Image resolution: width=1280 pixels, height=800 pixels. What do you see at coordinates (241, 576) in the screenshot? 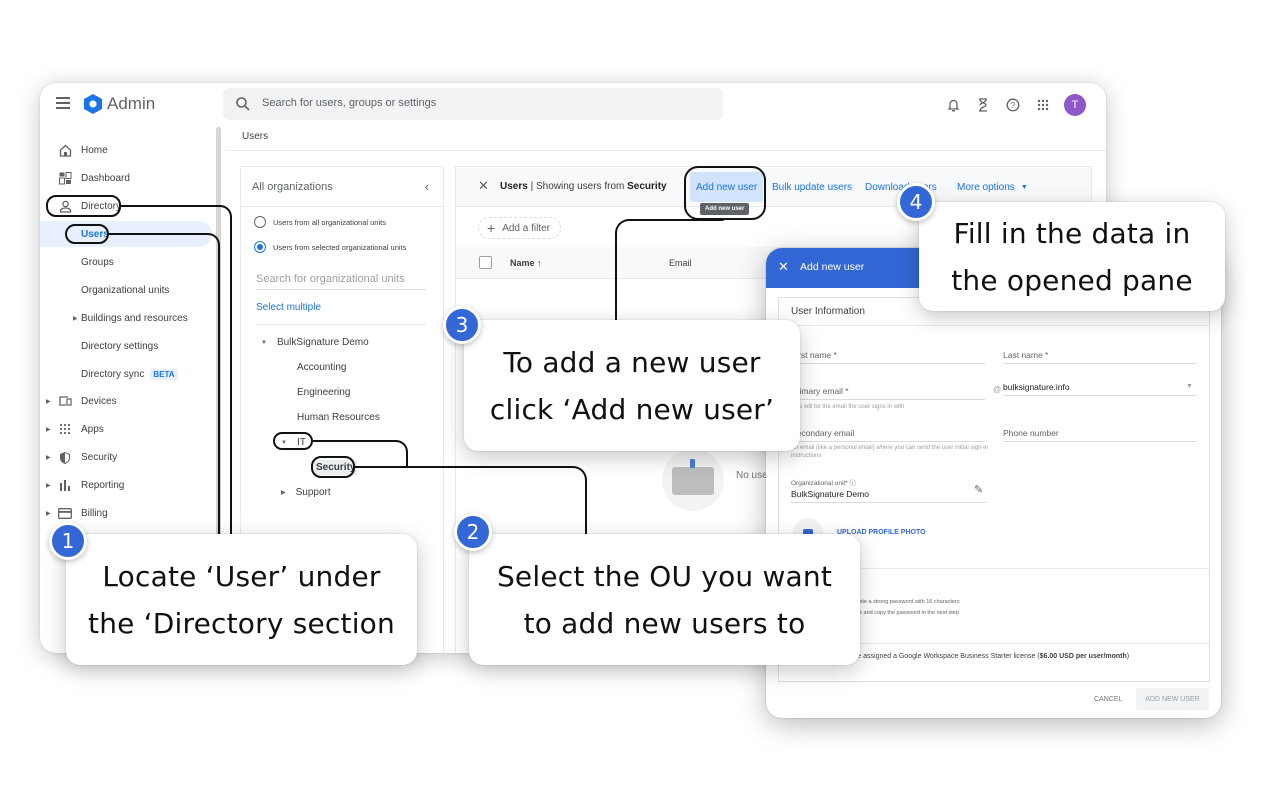
I see `callout-text-line: Locate ‘User’ under` at bounding box center [241, 576].